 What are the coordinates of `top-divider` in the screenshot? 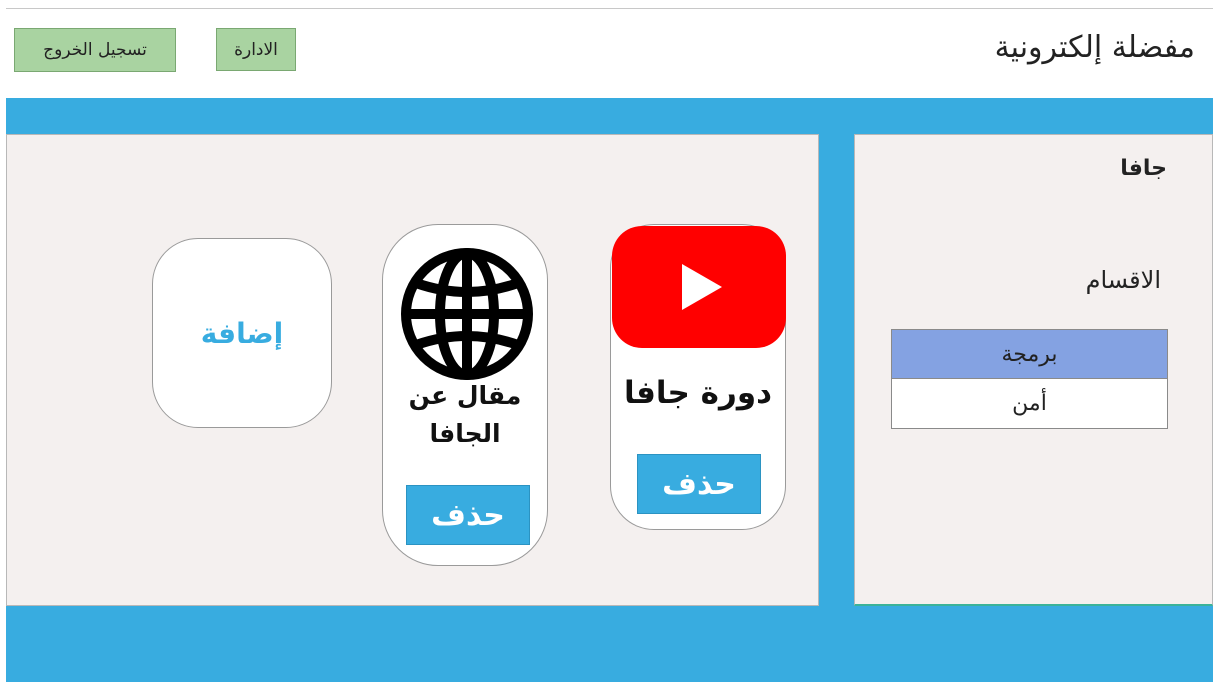 It's located at (609, 8).